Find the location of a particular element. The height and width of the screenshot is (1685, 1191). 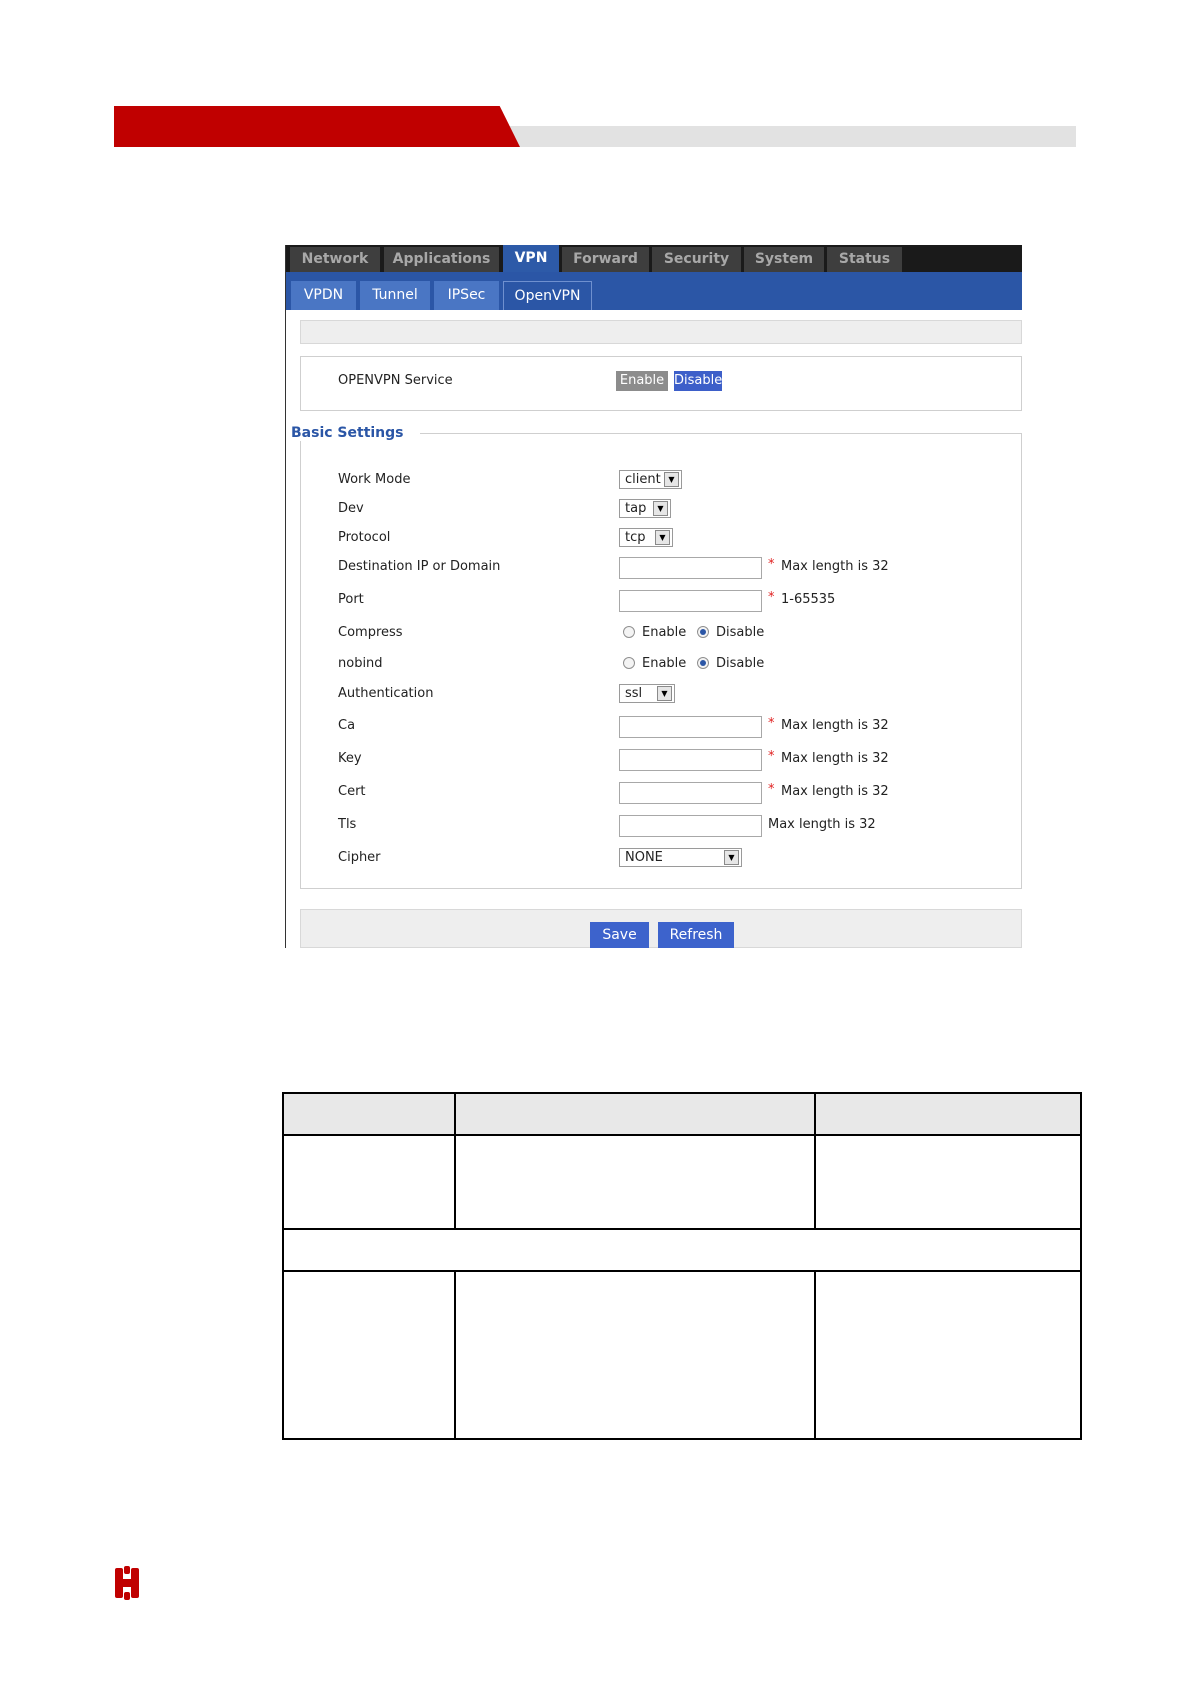

compress-disable-radio is located at coordinates (703, 632).